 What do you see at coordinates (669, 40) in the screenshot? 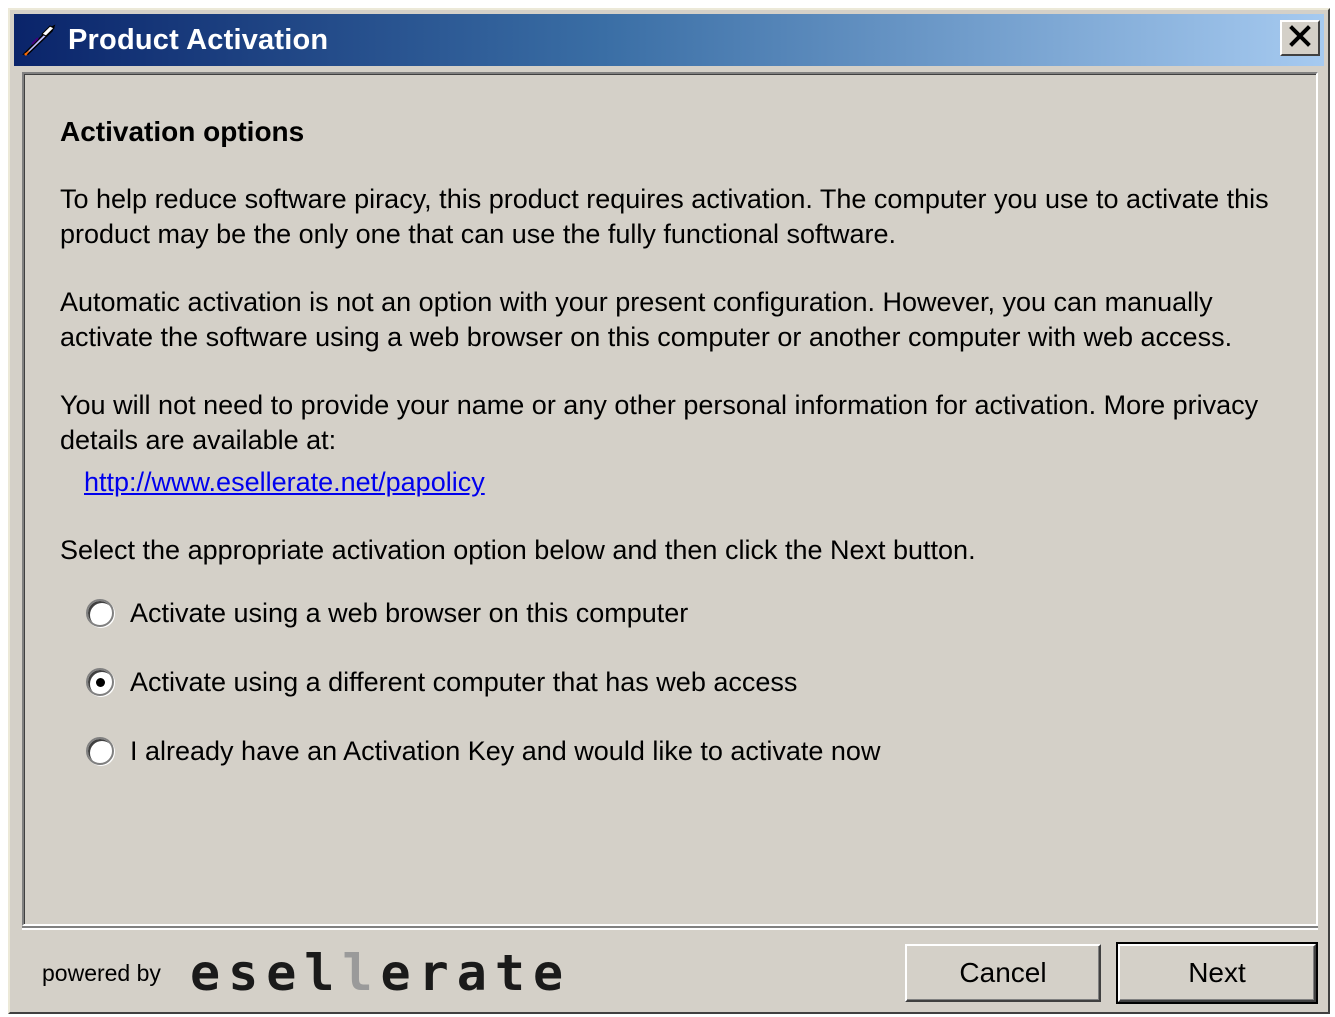
I see `title-bar: Product Activation` at bounding box center [669, 40].